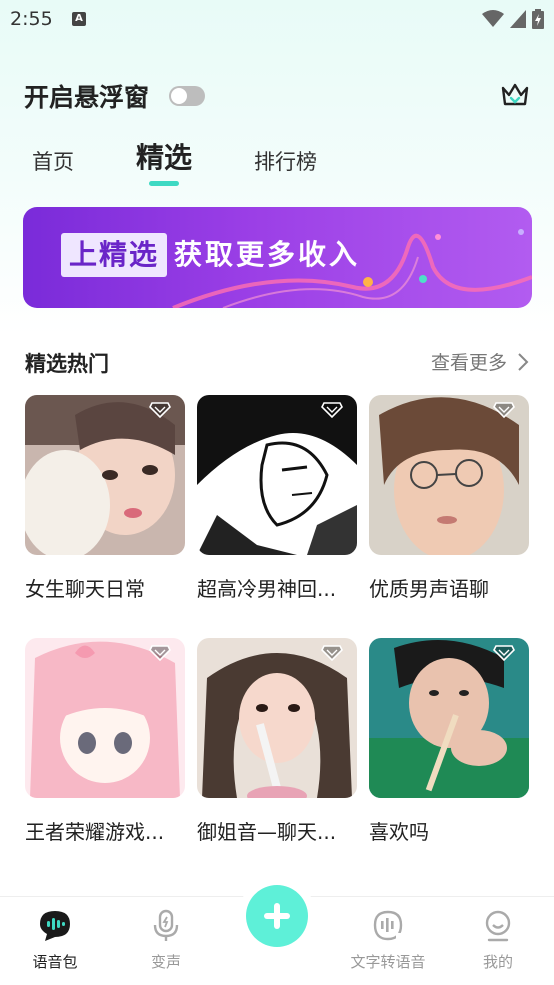 The width and height of the screenshot is (554, 985). I want to click on battery-icon, so click(538, 19).